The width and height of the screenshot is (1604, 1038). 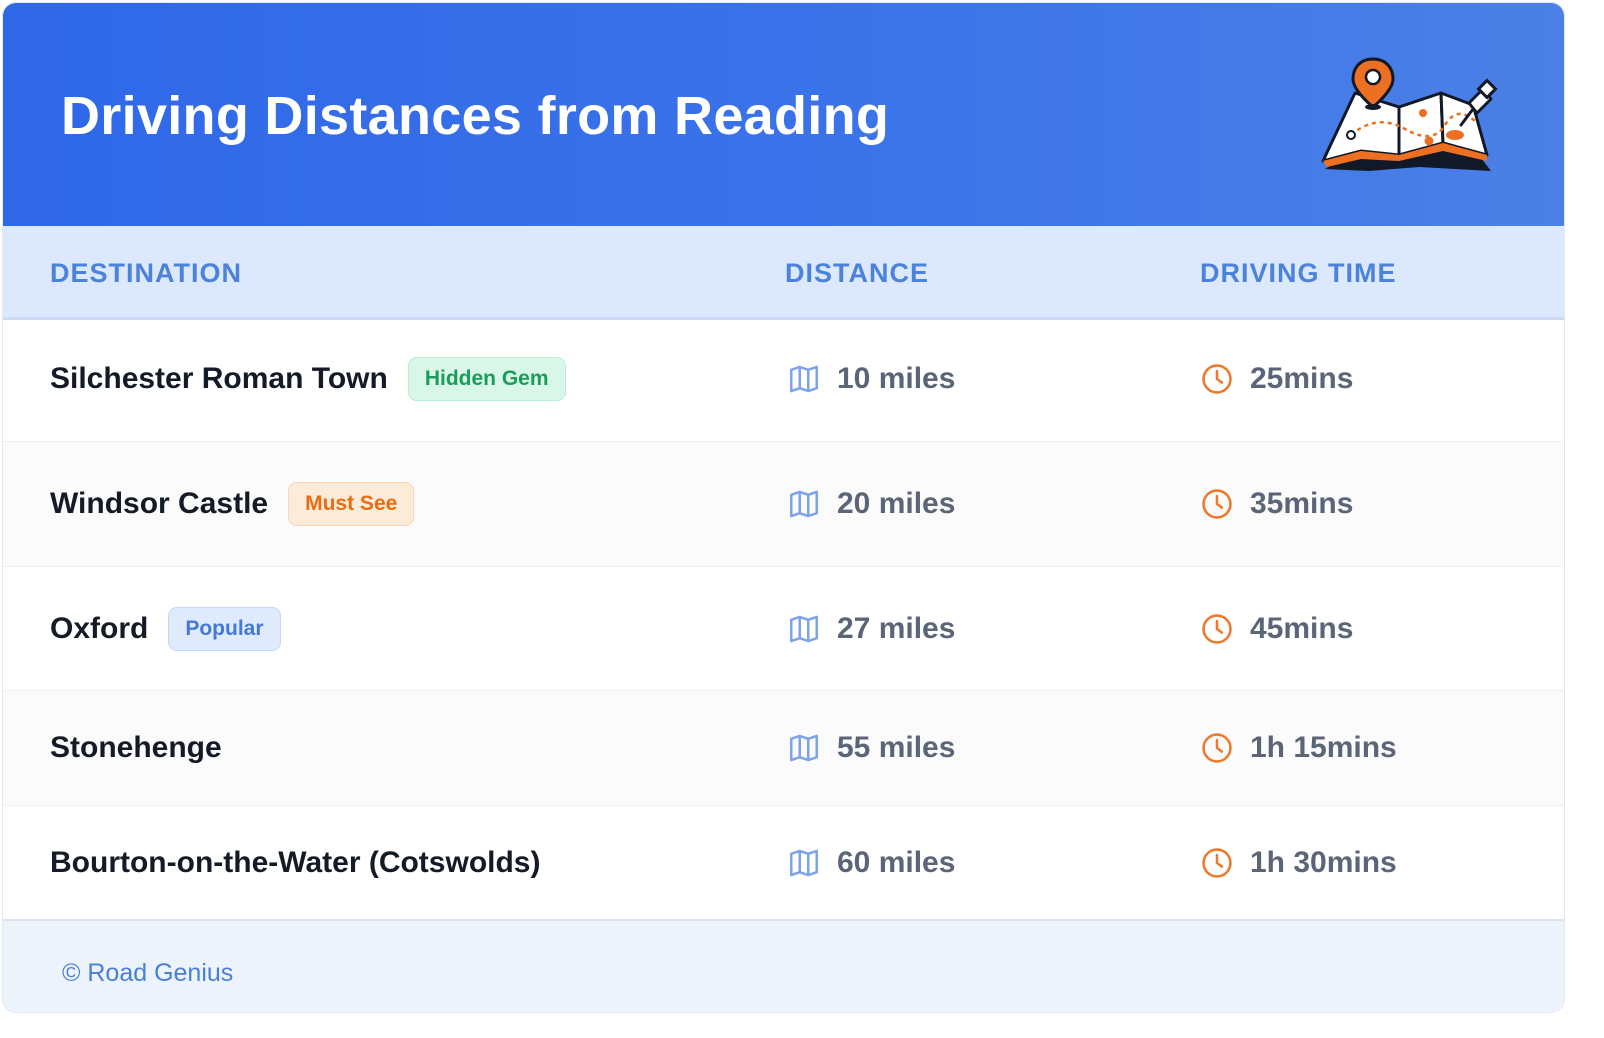 I want to click on distance-value: 20 miles, so click(x=896, y=503).